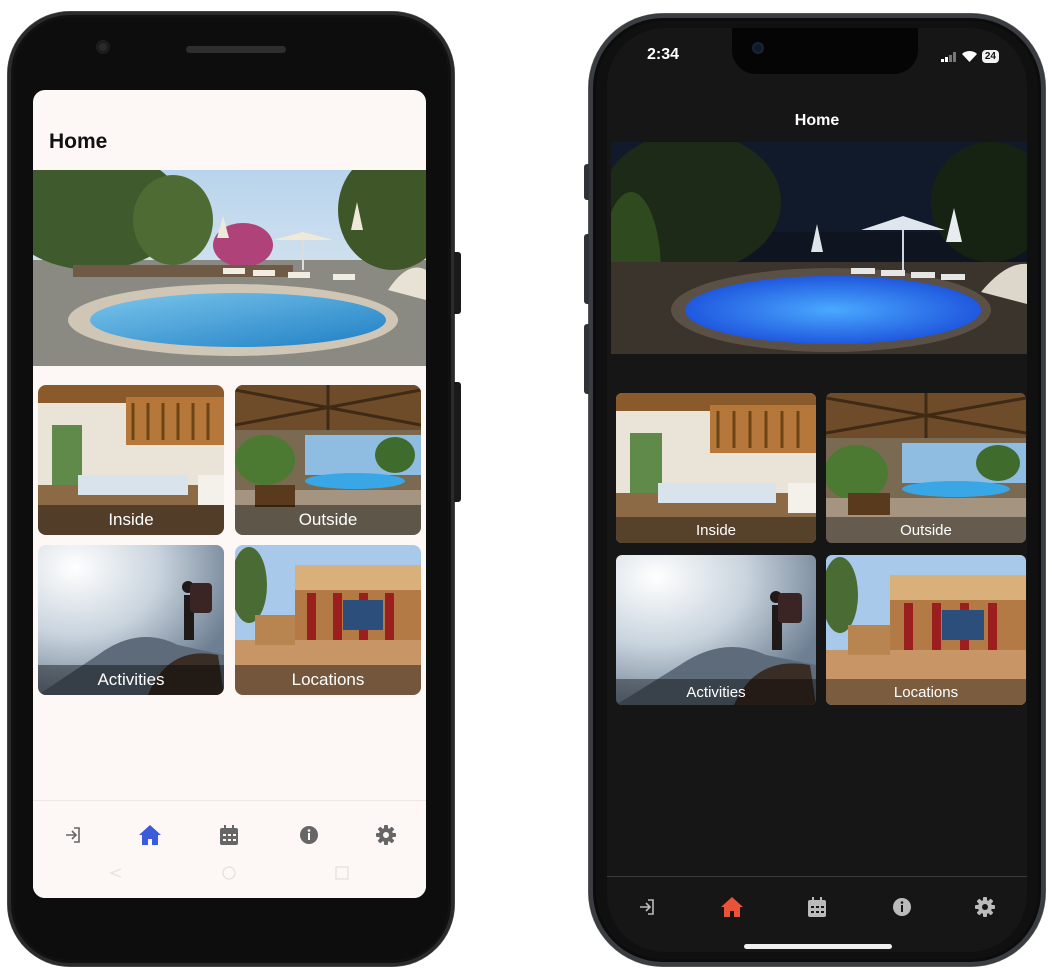  I want to click on volume-down-button, so click(586, 359).